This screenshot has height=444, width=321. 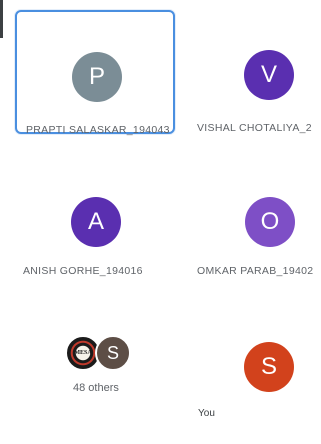 I want to click on participant-tile-prapti: P PRAPTI SALASKAR_194043, so click(x=95, y=73).